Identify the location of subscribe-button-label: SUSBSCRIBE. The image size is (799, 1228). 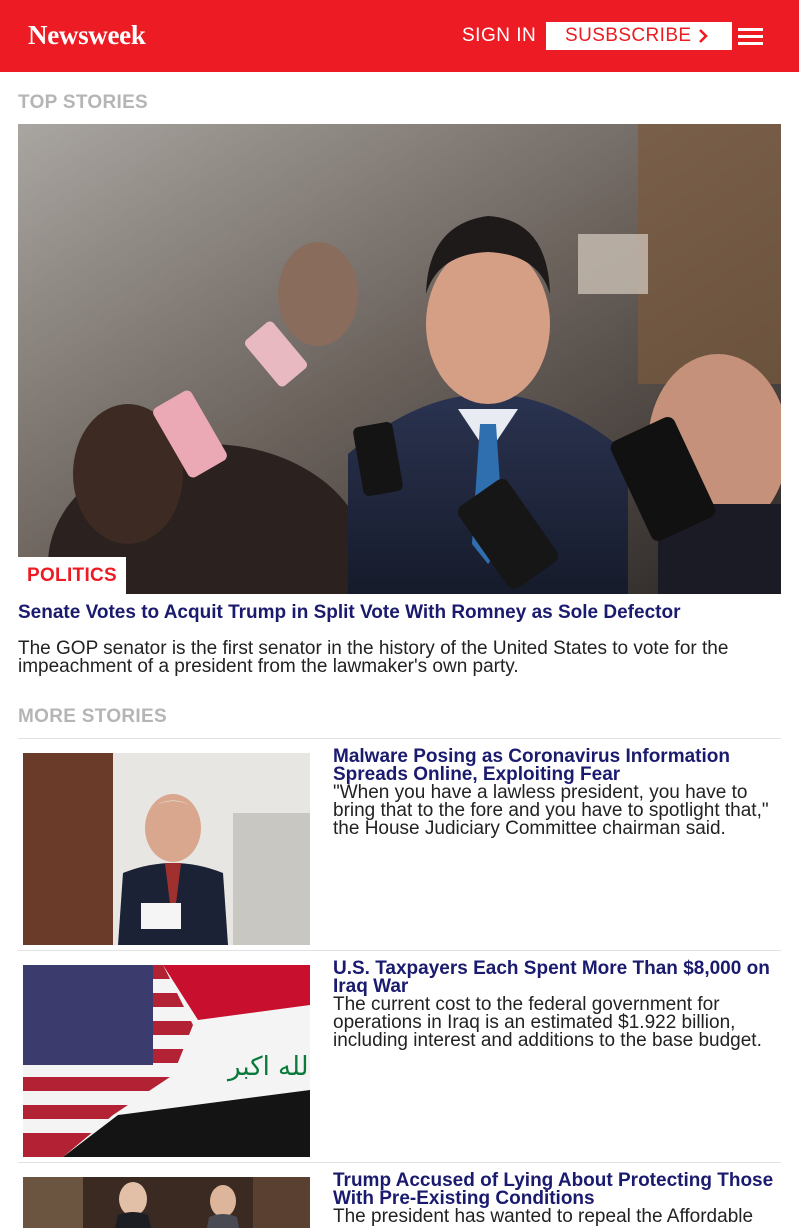
(628, 35).